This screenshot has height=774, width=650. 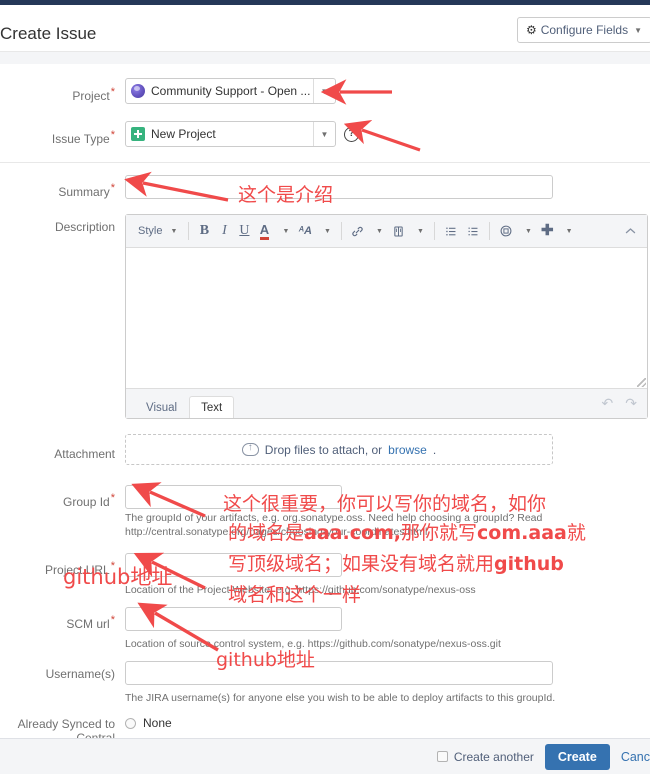 I want to click on usernames-input-wrapper, so click(x=339, y=673).